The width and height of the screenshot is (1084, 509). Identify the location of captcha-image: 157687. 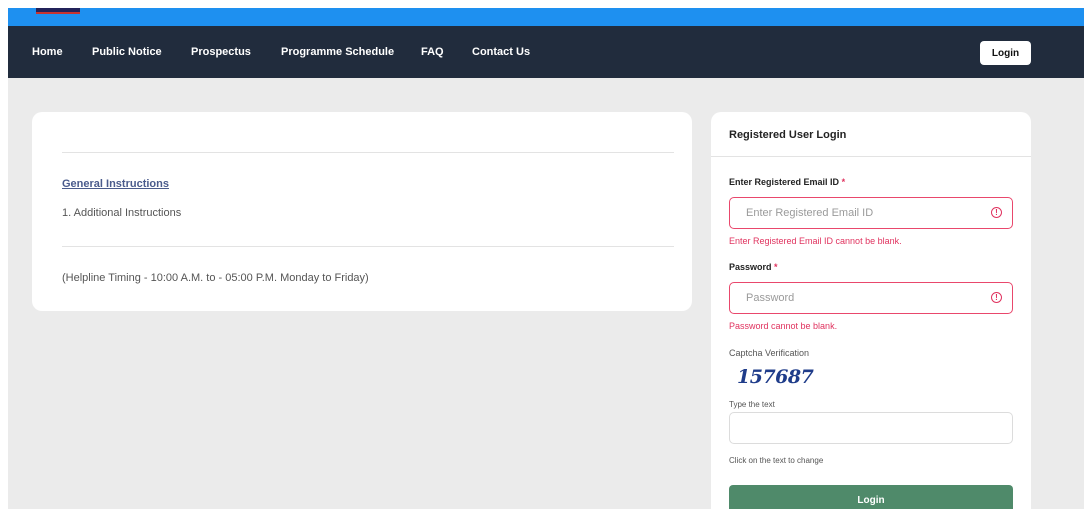
(775, 377).